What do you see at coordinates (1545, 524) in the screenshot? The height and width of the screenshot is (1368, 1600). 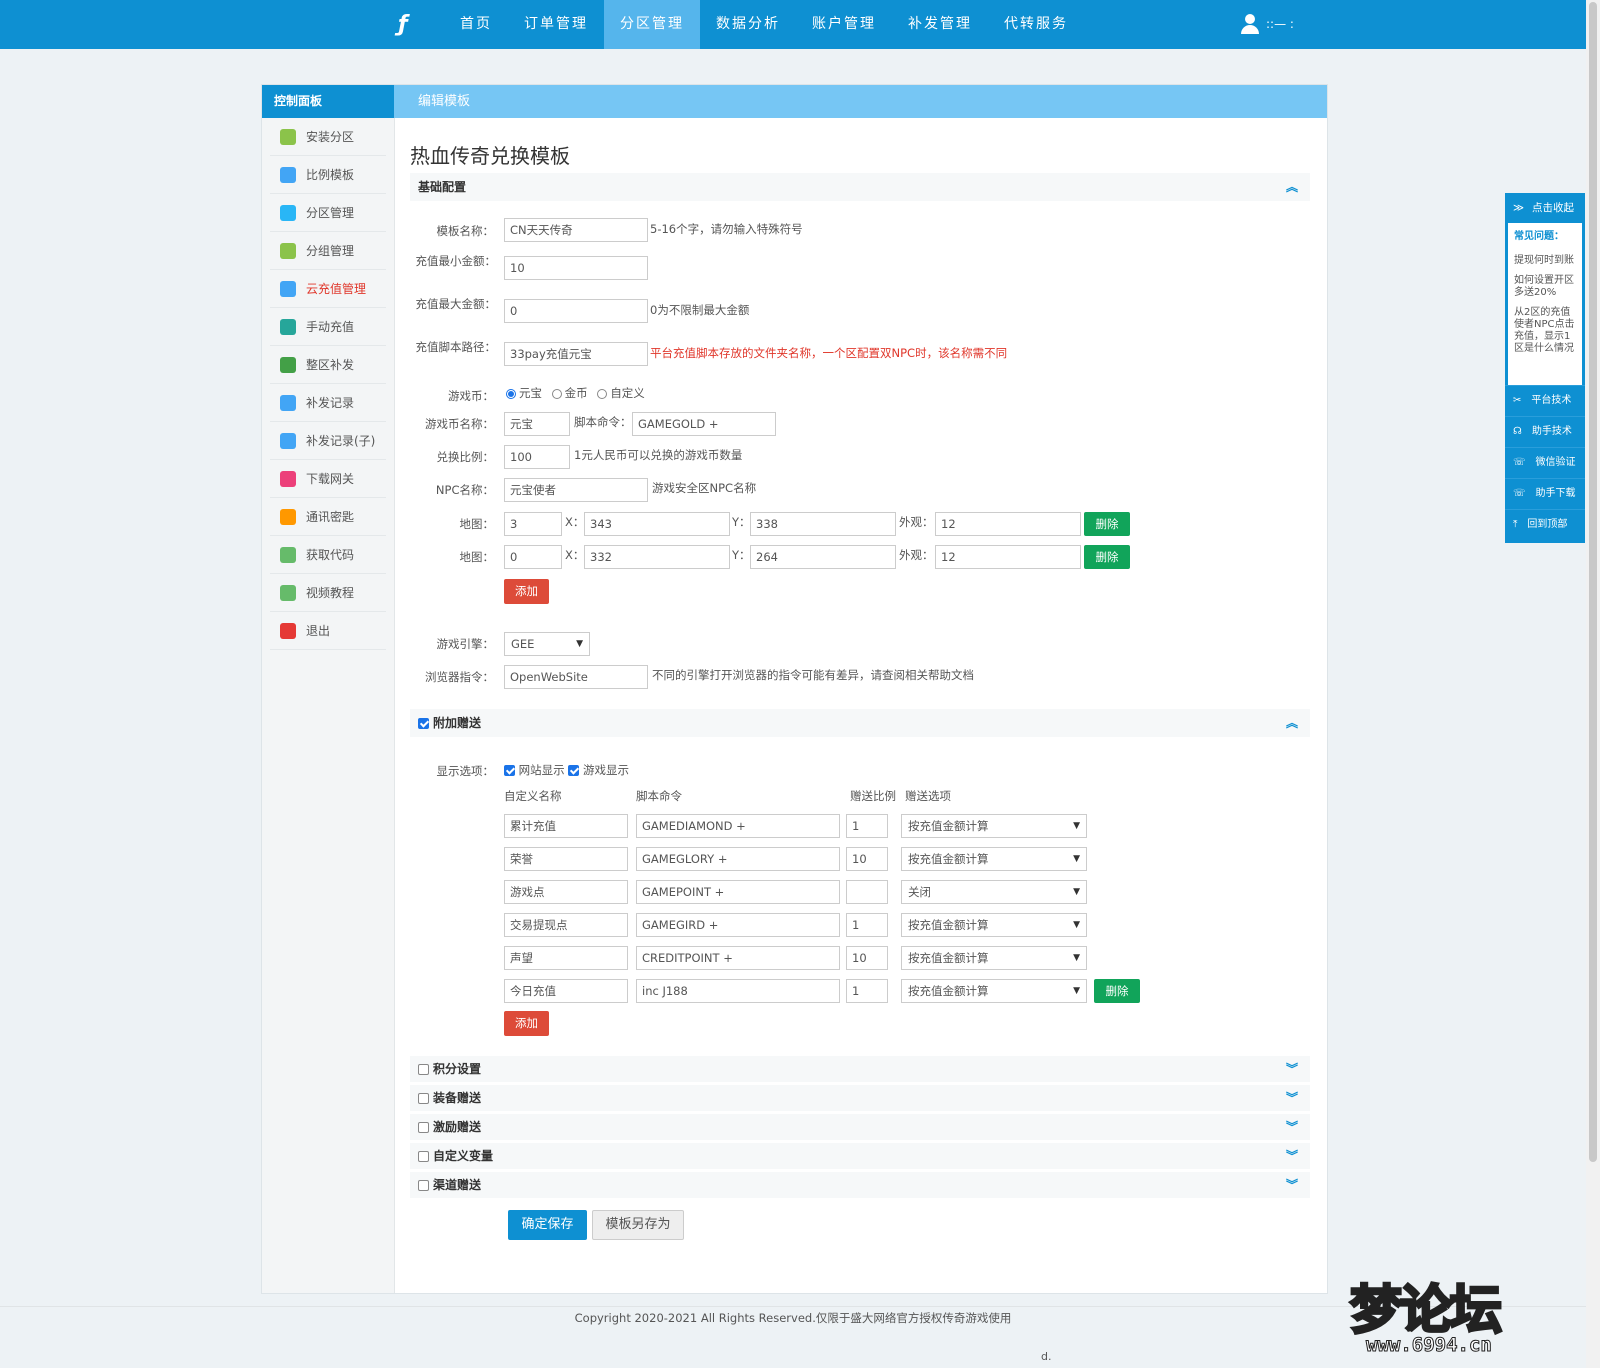 I see `back-to-top-link: ⤒ 回到顶部` at bounding box center [1545, 524].